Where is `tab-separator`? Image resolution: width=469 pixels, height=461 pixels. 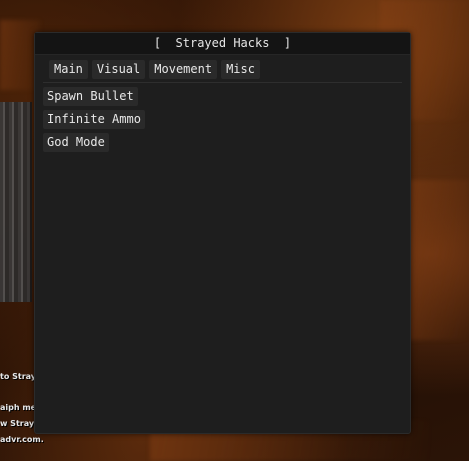 tab-separator is located at coordinates (222, 82).